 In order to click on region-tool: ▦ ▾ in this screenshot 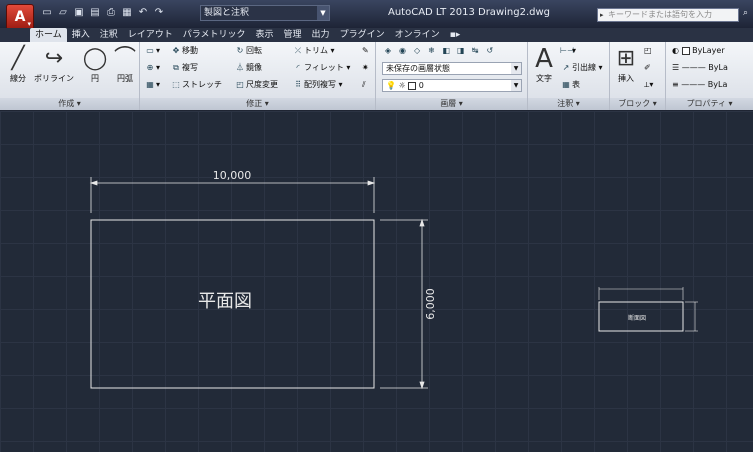, I will do `click(152, 85)`.